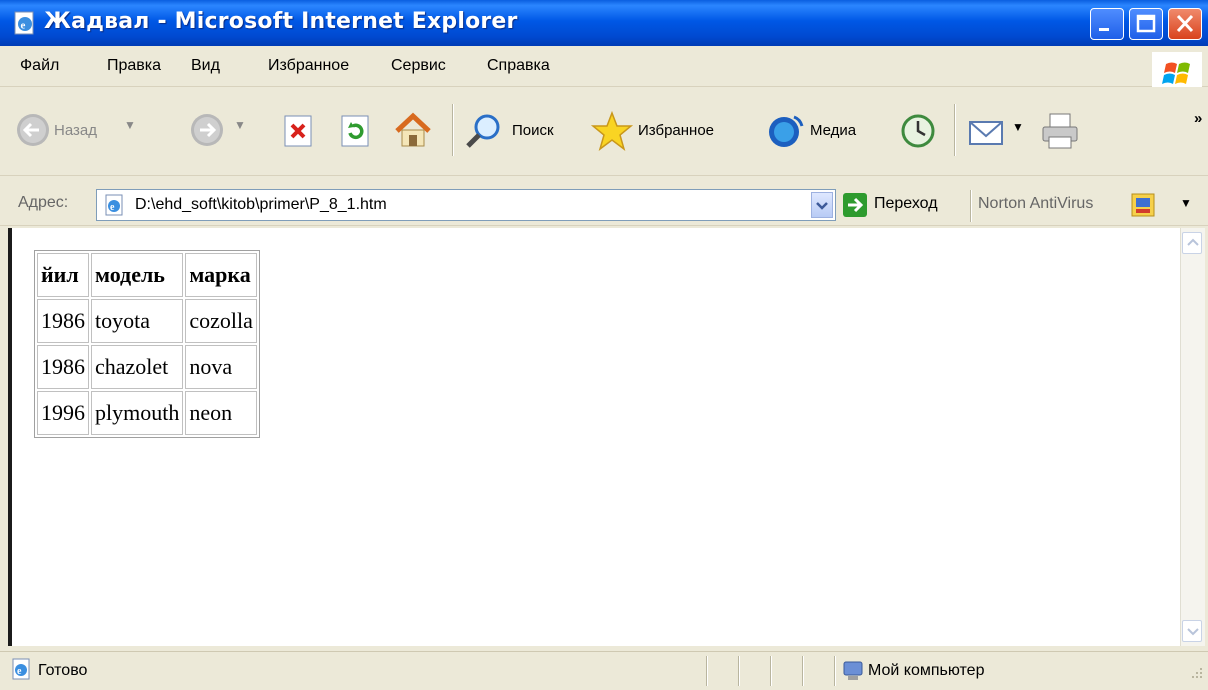 The image size is (1208, 690). What do you see at coordinates (33, 130) in the screenshot?
I see `back-icon` at bounding box center [33, 130].